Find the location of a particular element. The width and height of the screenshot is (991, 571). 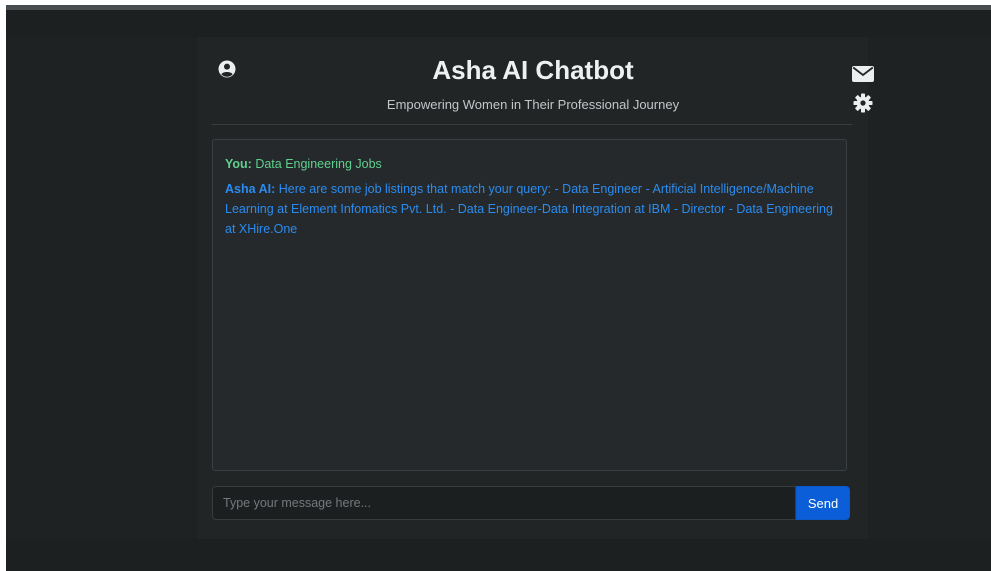

header-divider is located at coordinates (532, 124).